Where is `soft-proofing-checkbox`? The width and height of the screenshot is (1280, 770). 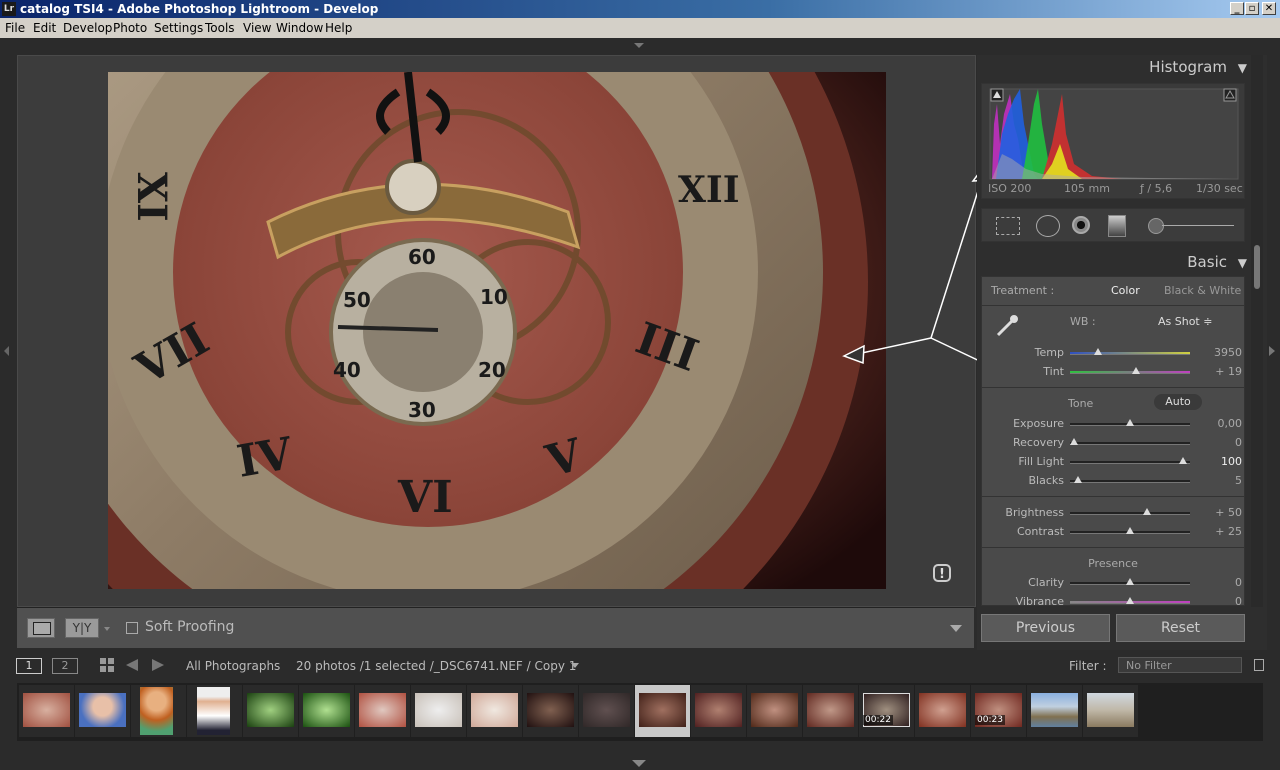 soft-proofing-checkbox is located at coordinates (132, 628).